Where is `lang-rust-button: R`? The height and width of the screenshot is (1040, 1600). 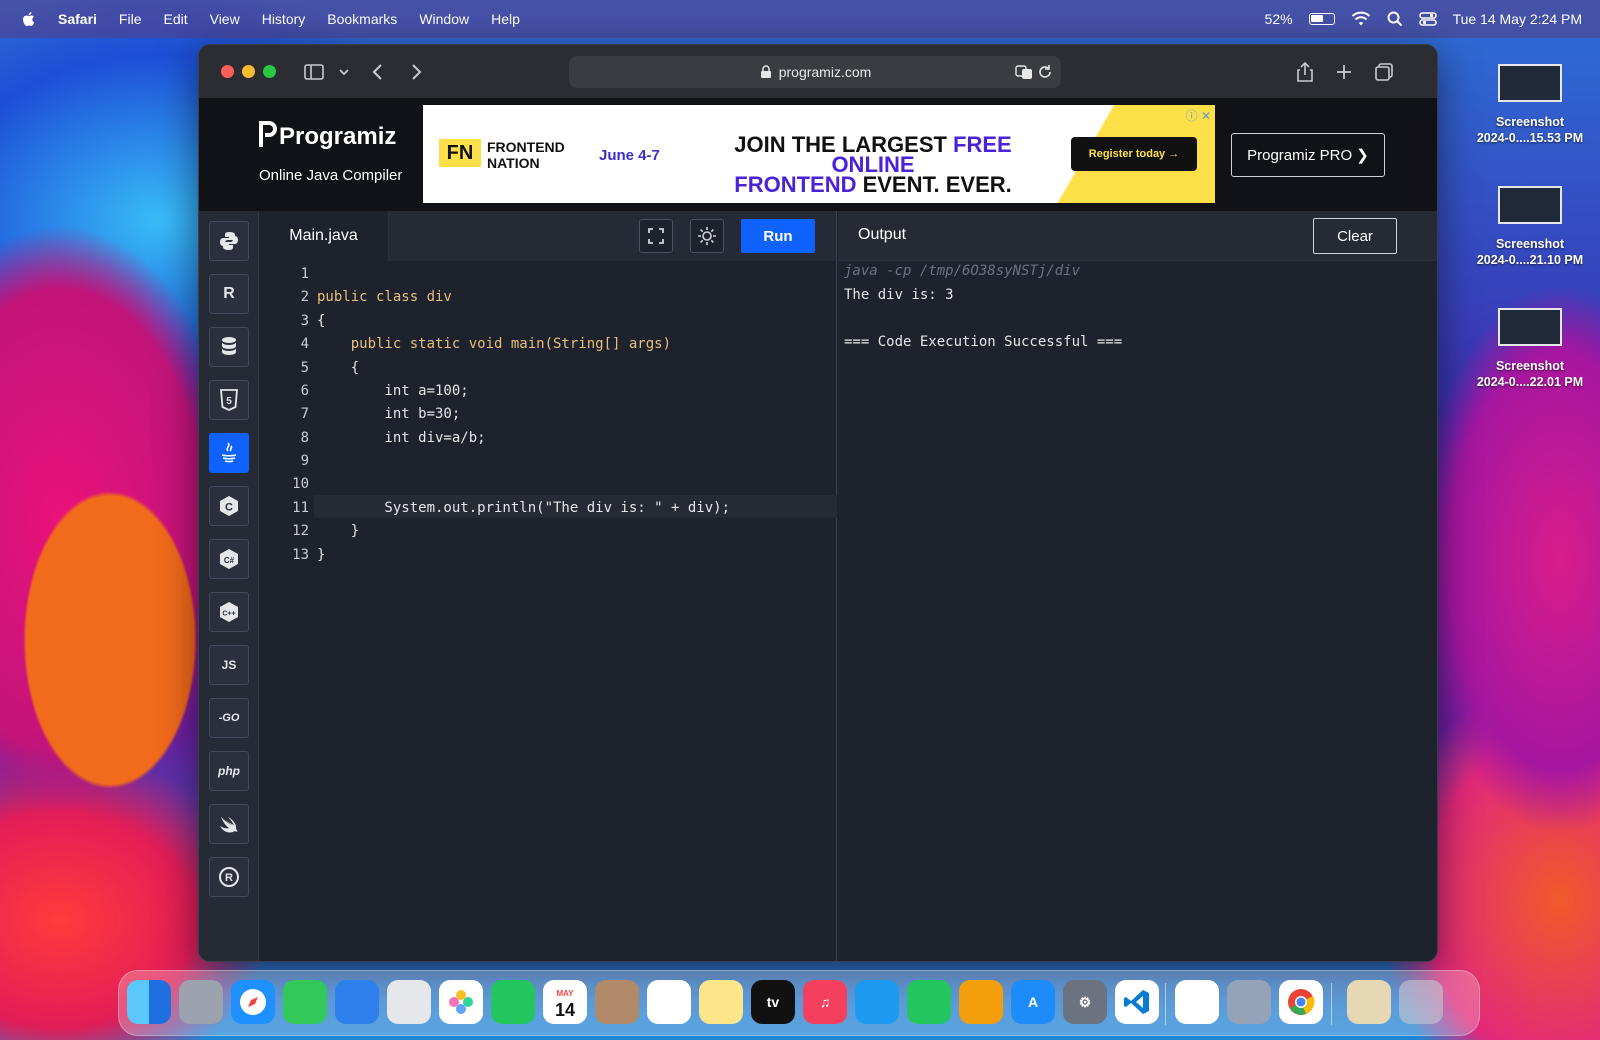
lang-rust-button: R is located at coordinates (229, 877).